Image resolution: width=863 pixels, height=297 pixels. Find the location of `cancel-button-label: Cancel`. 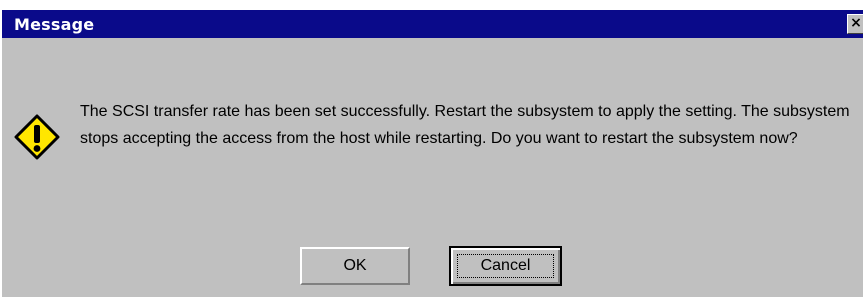

cancel-button-label: Cancel is located at coordinates (505, 265).